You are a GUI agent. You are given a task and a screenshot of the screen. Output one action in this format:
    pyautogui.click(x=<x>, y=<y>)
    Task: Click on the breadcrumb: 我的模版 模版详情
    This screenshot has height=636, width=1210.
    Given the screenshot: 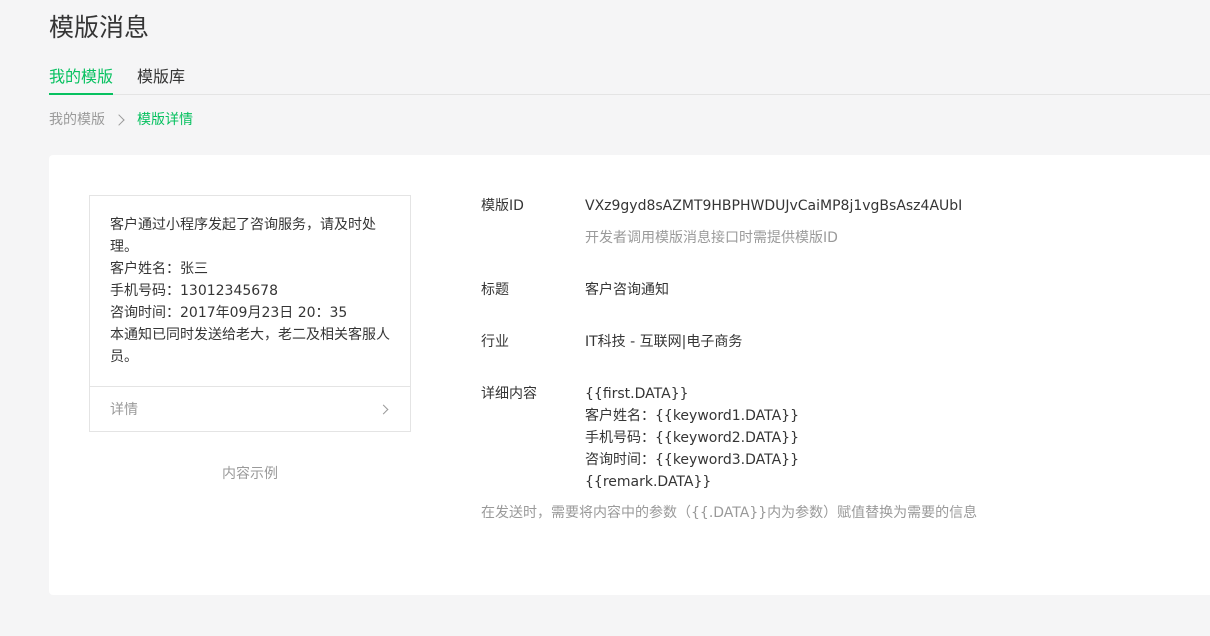 What is the action you would take?
    pyautogui.click(x=121, y=120)
    